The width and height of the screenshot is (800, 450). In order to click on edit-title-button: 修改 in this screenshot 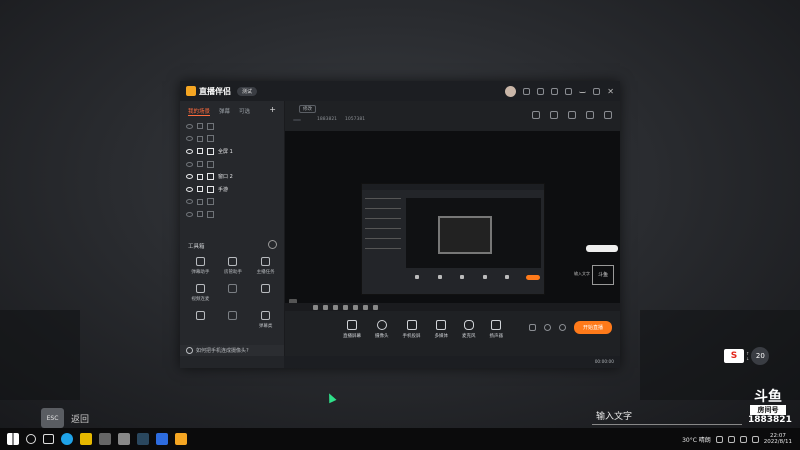, I will do `click(307, 109)`.